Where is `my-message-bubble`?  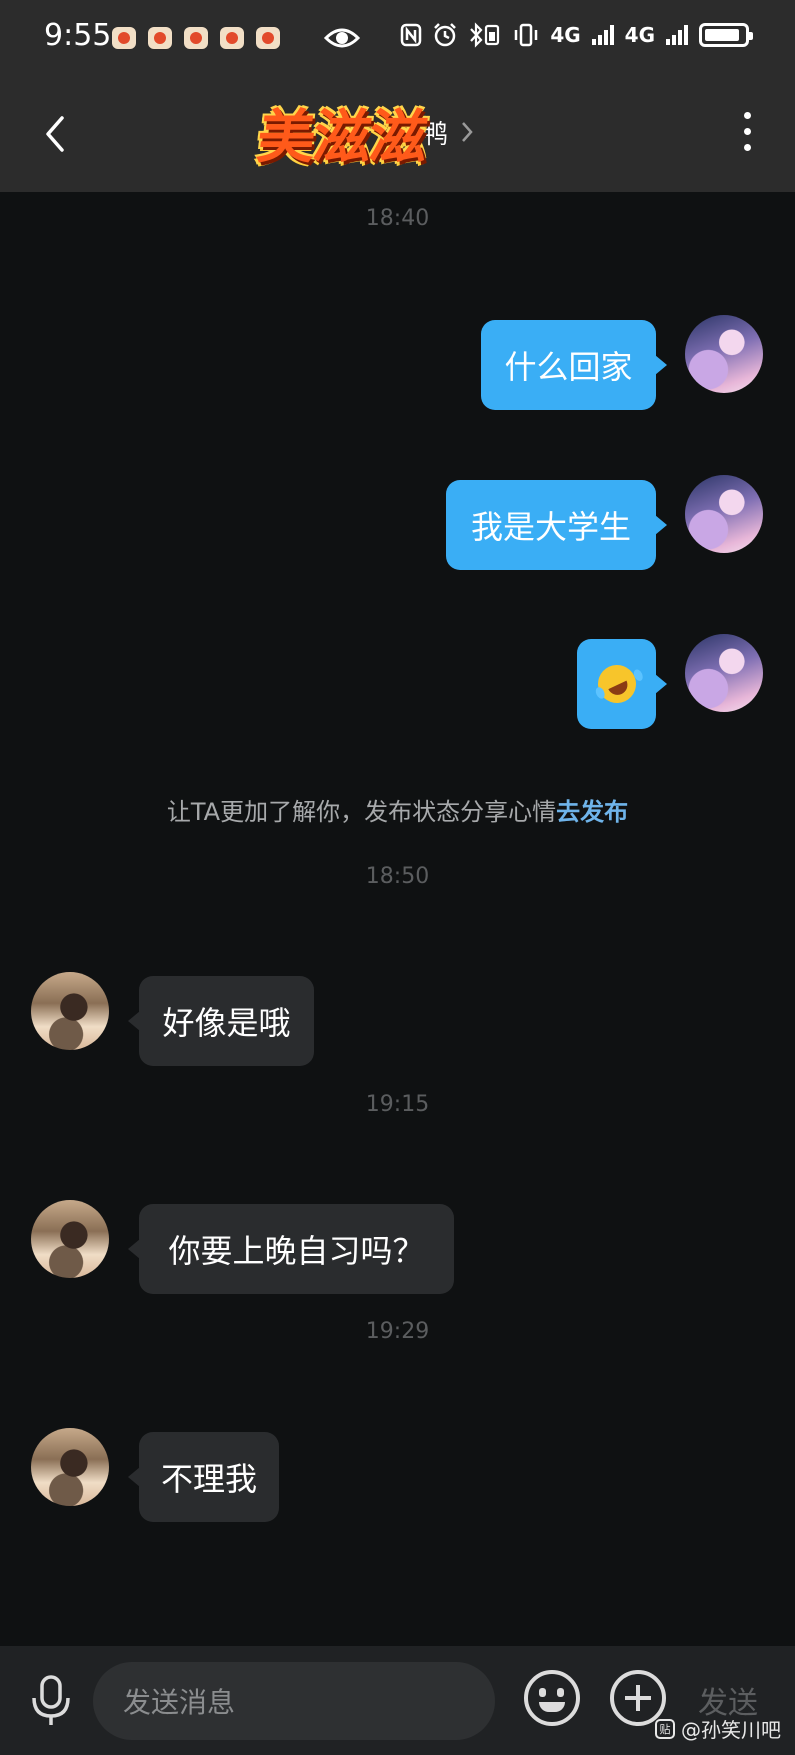
my-message-bubble is located at coordinates (622, 684).